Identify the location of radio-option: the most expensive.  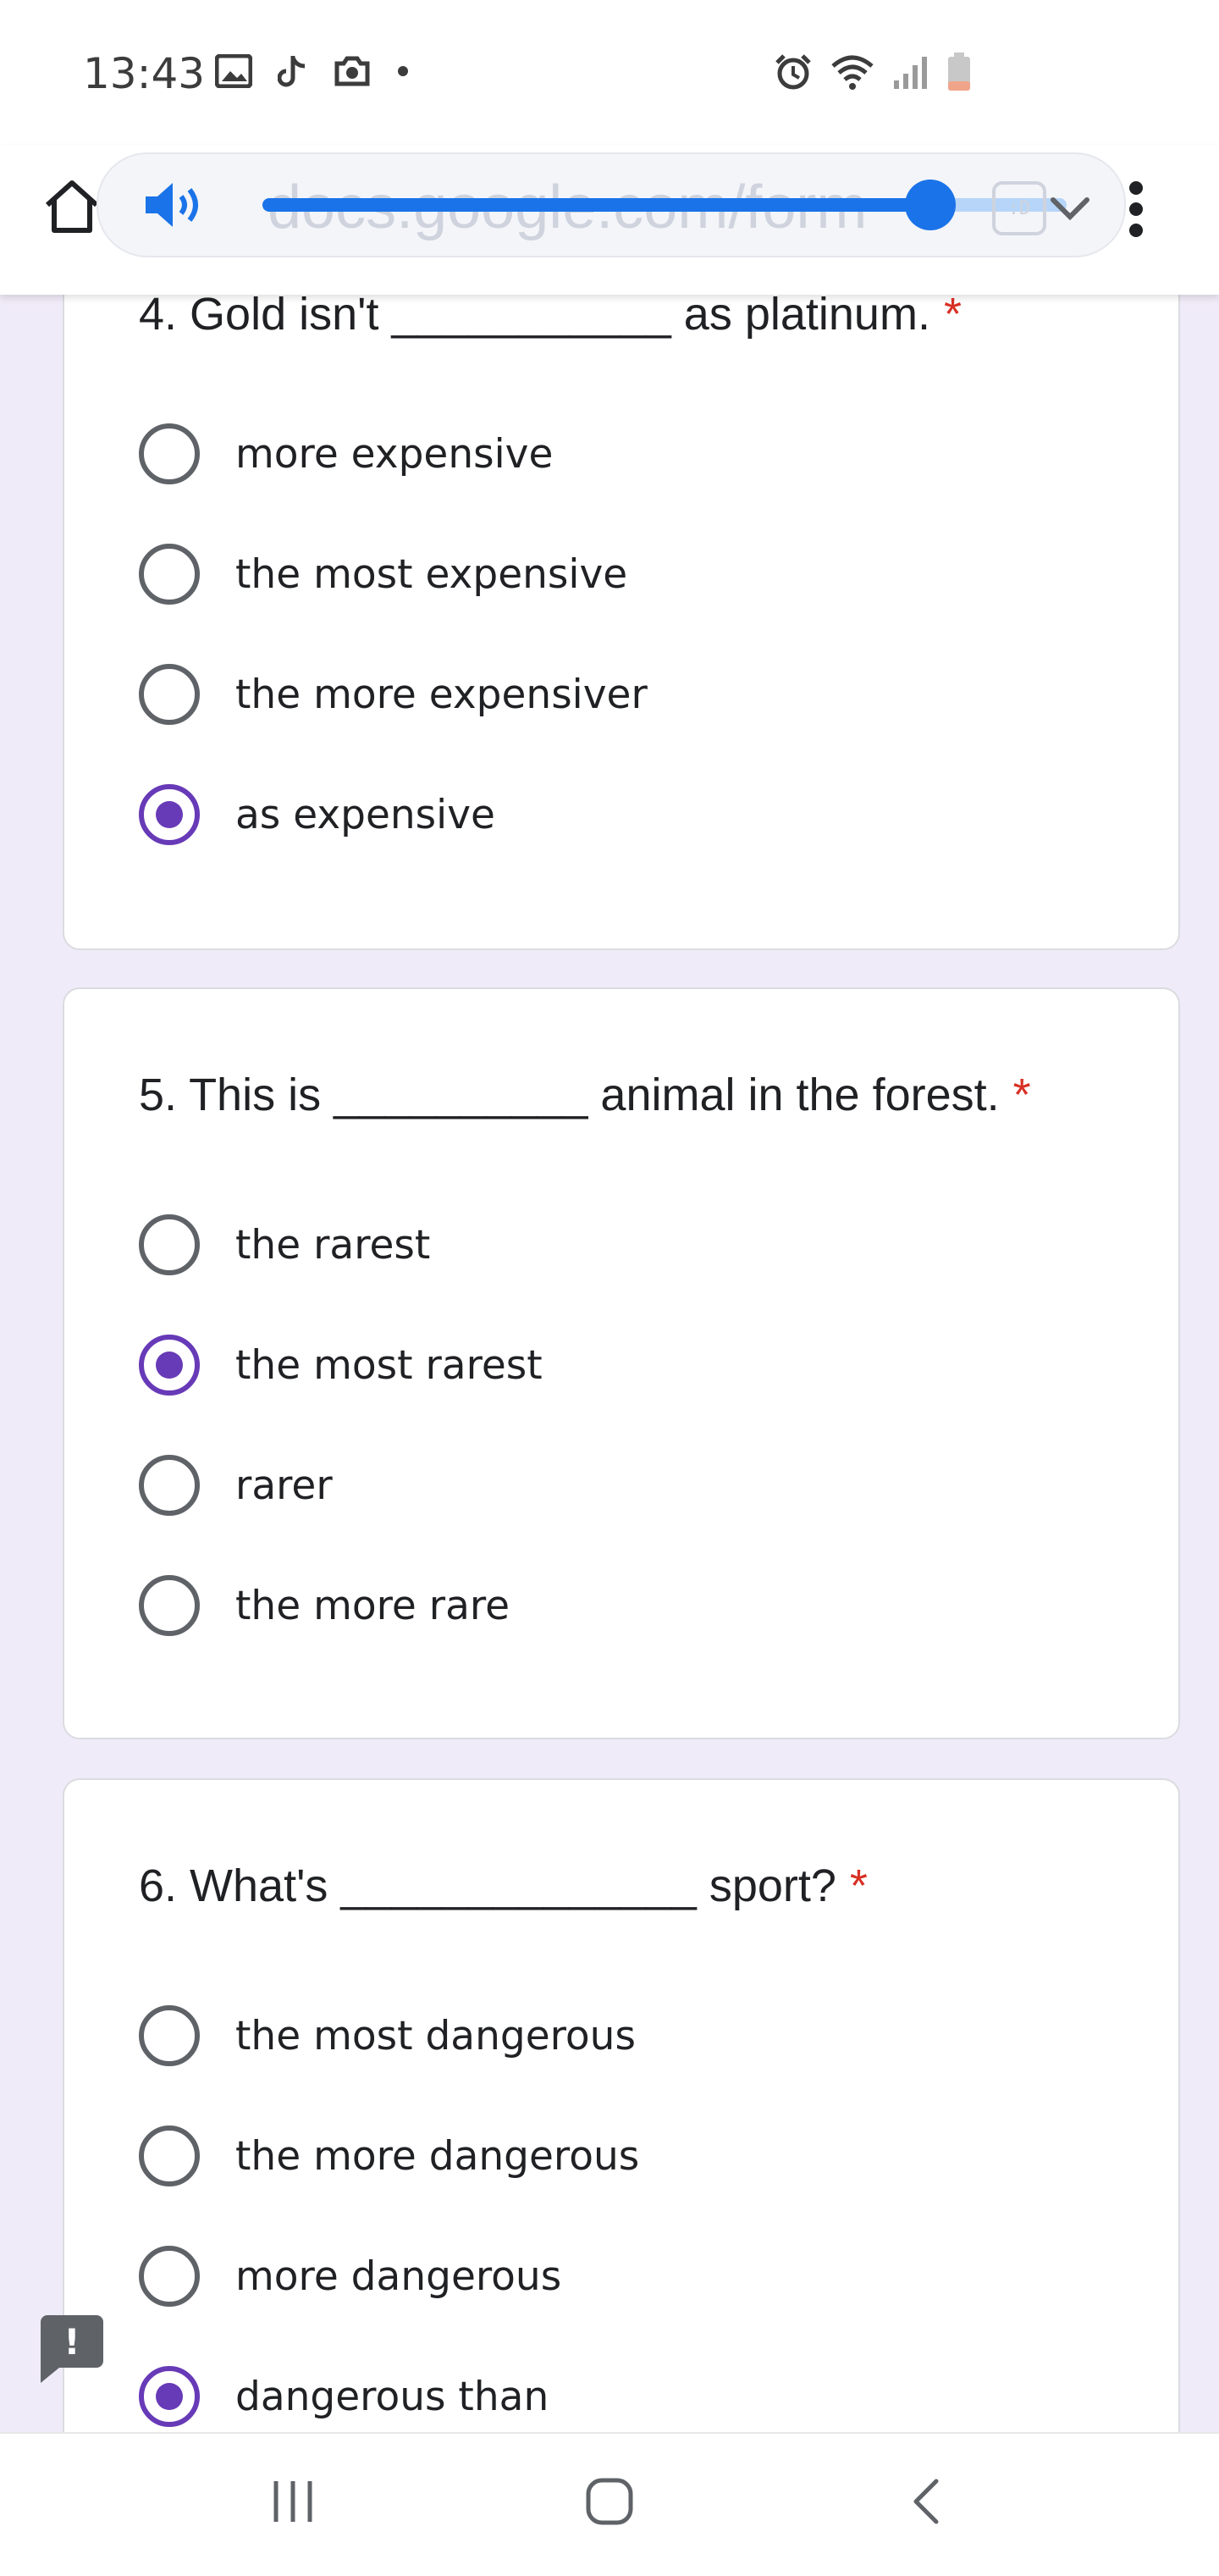
(383, 574).